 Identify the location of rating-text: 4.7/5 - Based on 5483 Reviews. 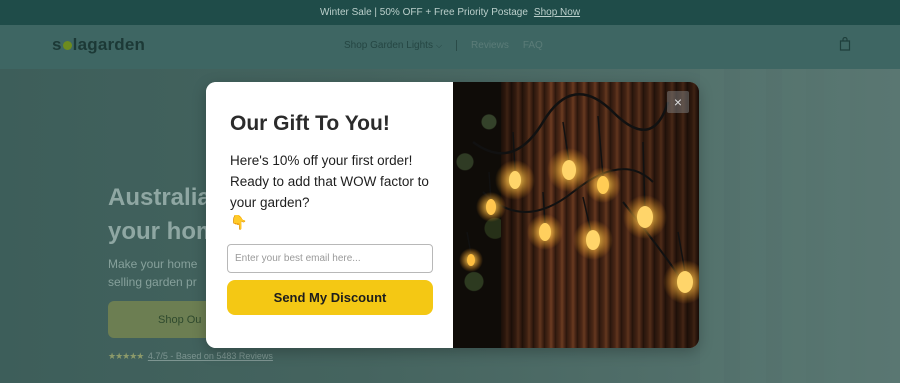
(210, 356).